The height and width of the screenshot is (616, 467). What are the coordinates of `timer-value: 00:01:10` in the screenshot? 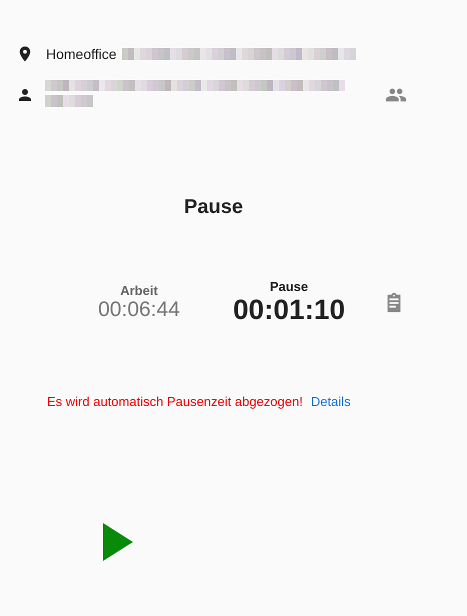 It's located at (289, 310).